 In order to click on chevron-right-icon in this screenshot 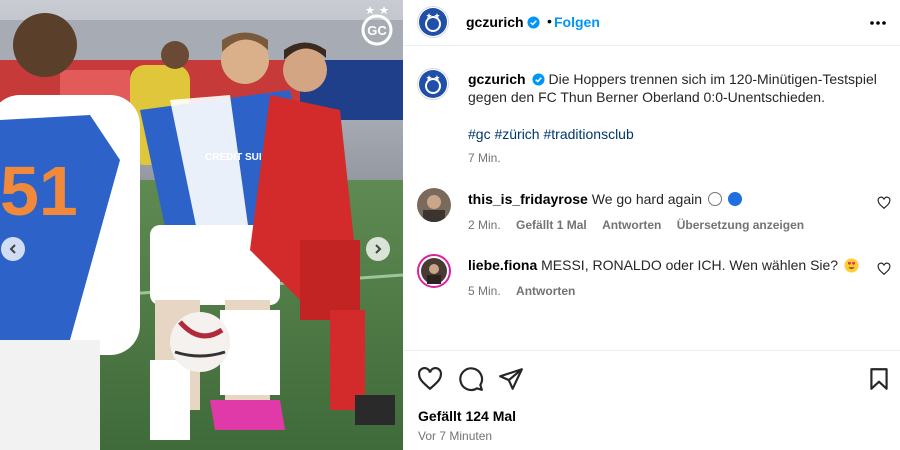, I will do `click(378, 249)`.